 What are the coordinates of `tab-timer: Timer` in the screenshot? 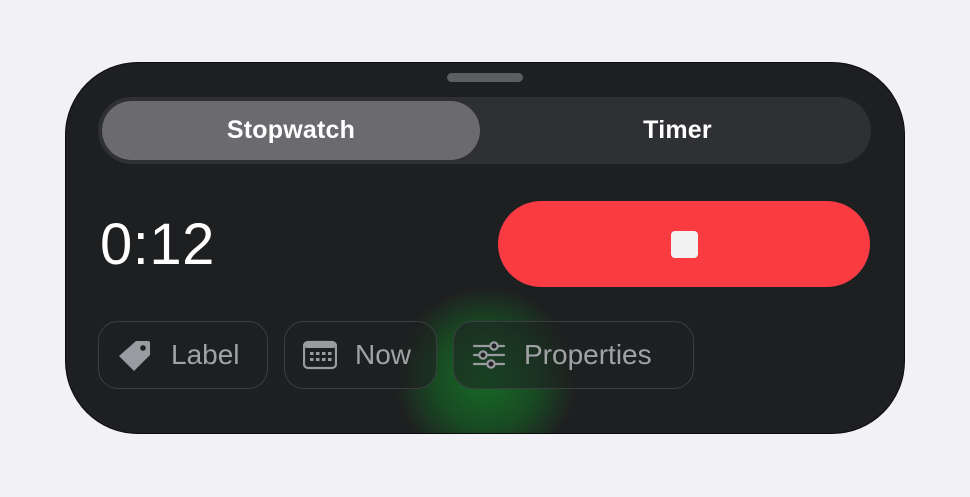 It's located at (677, 130).